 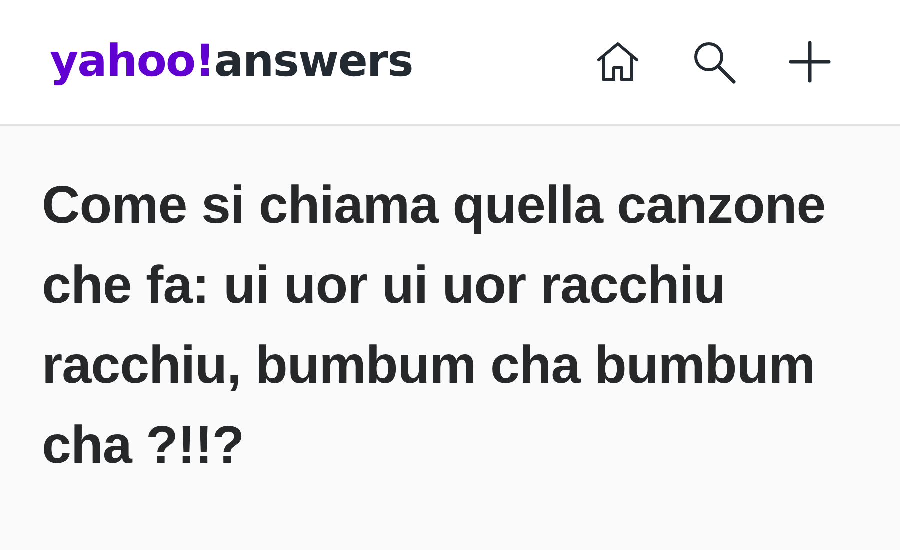 I want to click on logo-product: answers, so click(x=313, y=62).